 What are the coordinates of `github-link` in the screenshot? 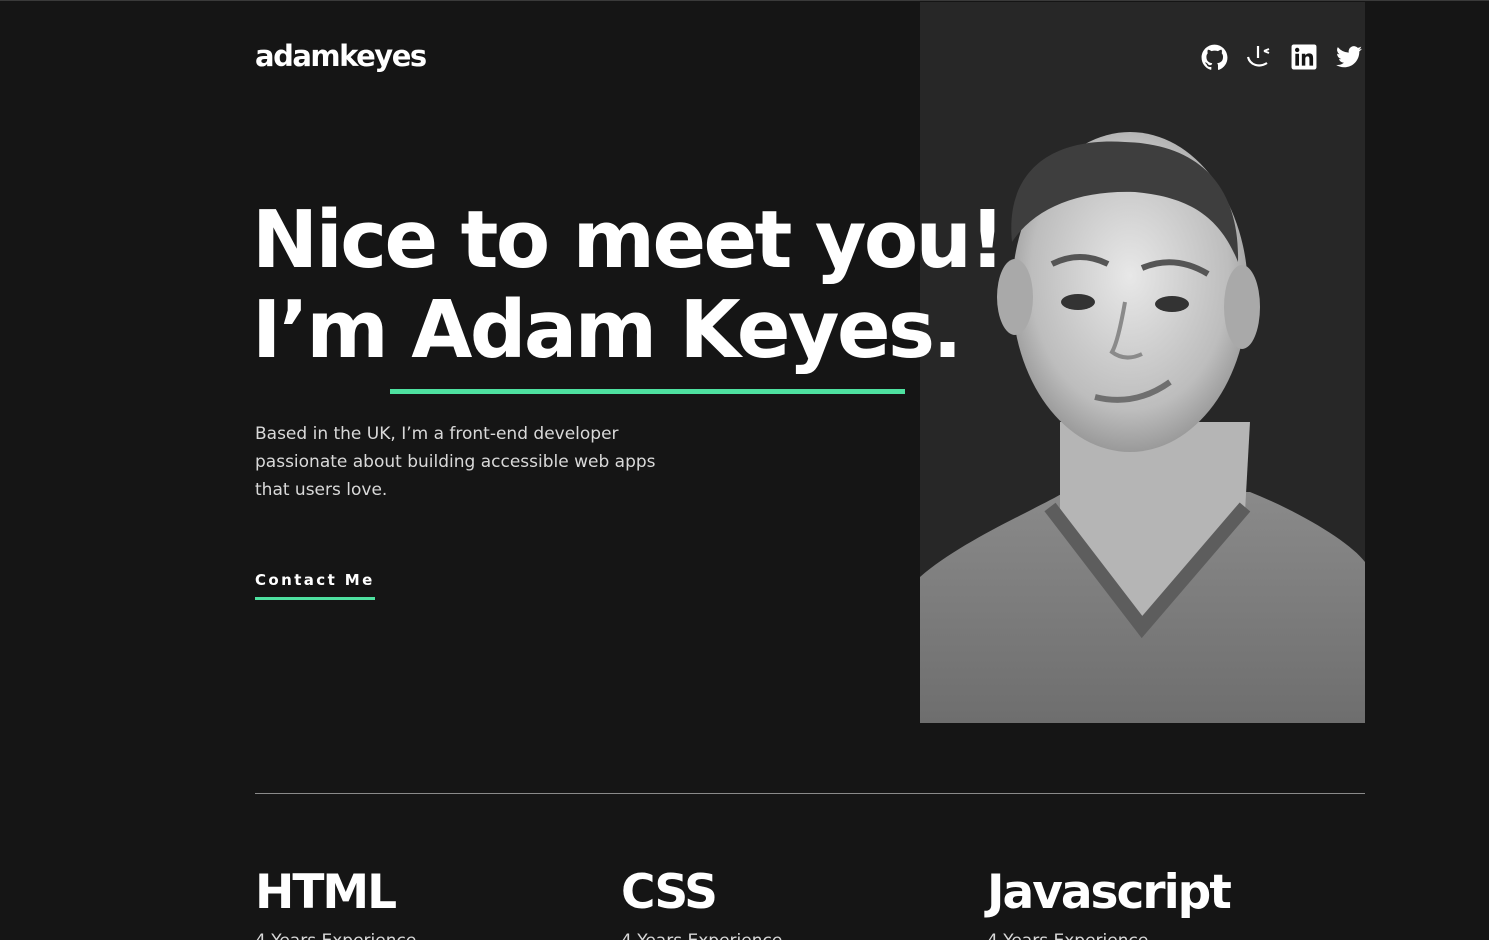 It's located at (1214, 57).